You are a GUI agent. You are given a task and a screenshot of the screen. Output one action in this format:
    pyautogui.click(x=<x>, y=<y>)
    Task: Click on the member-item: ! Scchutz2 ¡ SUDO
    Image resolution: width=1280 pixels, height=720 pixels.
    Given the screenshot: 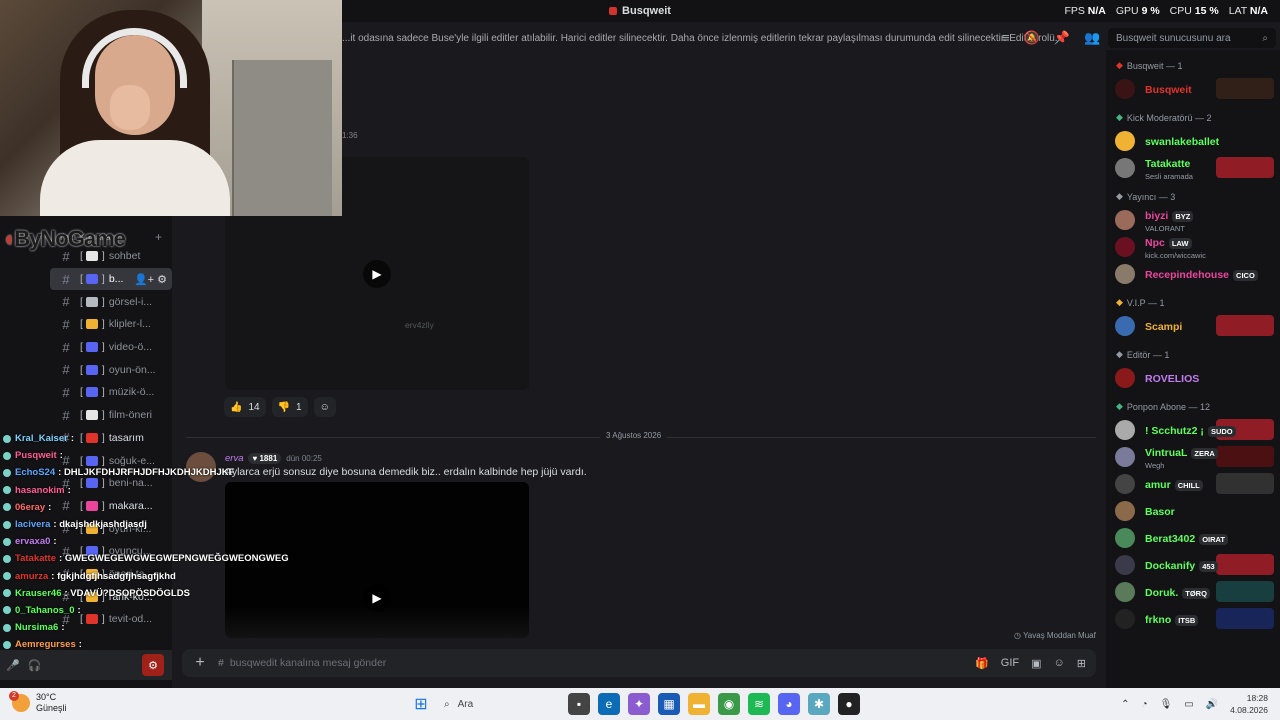 What is the action you would take?
    pyautogui.click(x=1193, y=429)
    